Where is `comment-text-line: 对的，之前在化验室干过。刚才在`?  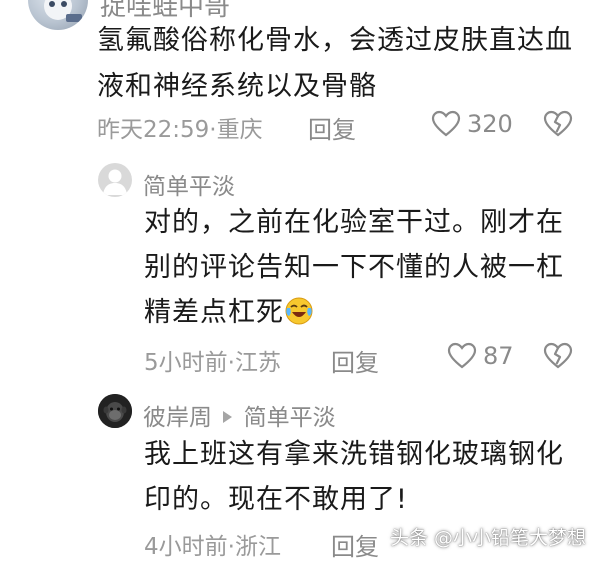 comment-text-line: 对的，之前在化验室干过。刚才在 is located at coordinates (354, 222).